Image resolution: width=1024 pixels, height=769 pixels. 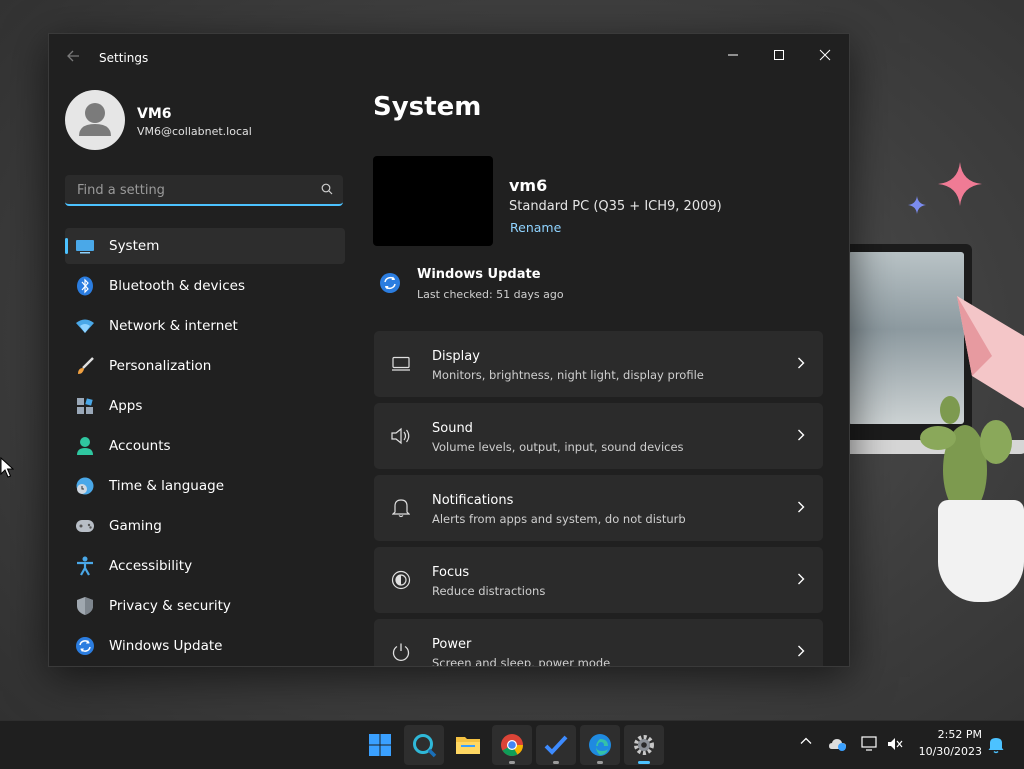 I want to click on profile-email: VM6@collabnet.local, so click(x=194, y=131).